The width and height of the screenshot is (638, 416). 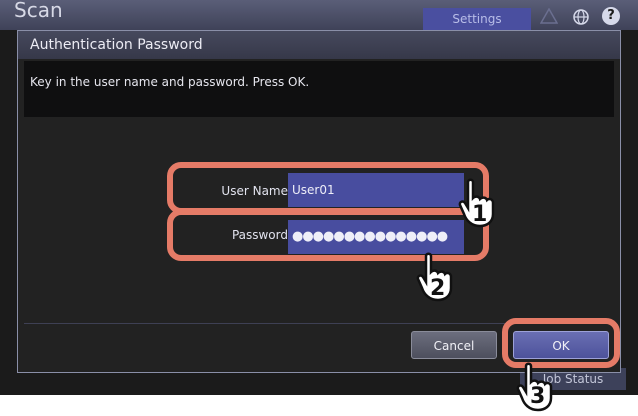 What do you see at coordinates (538, 396) in the screenshot?
I see `step-3-label: 3` at bounding box center [538, 396].